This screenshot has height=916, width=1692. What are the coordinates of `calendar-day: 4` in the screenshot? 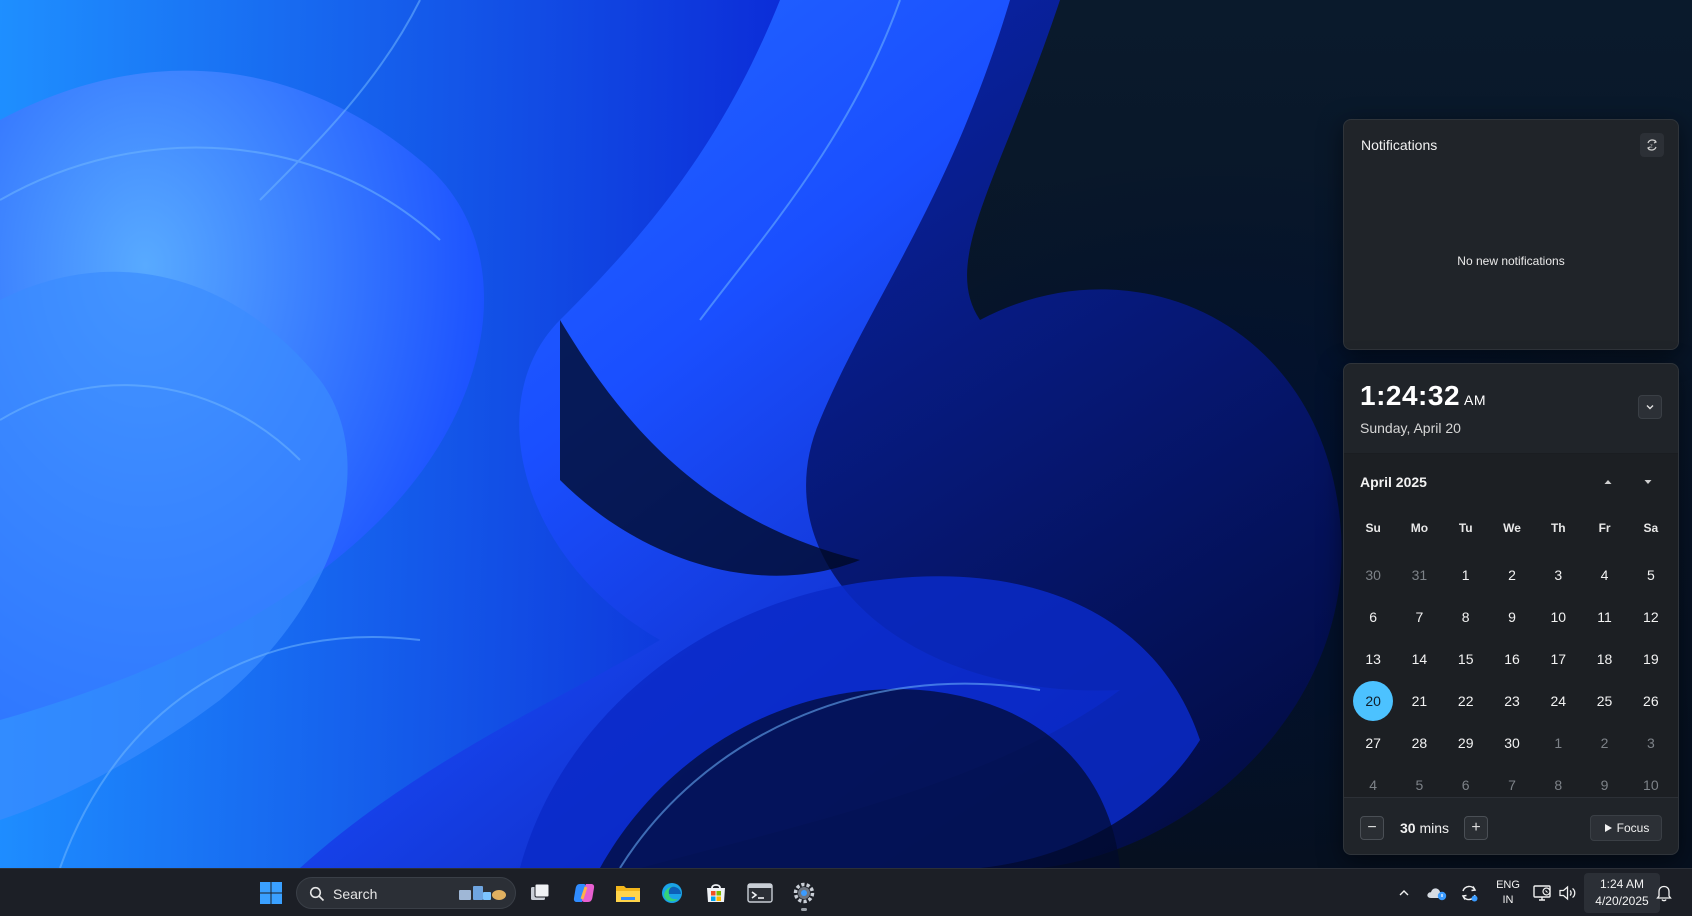 It's located at (1604, 575).